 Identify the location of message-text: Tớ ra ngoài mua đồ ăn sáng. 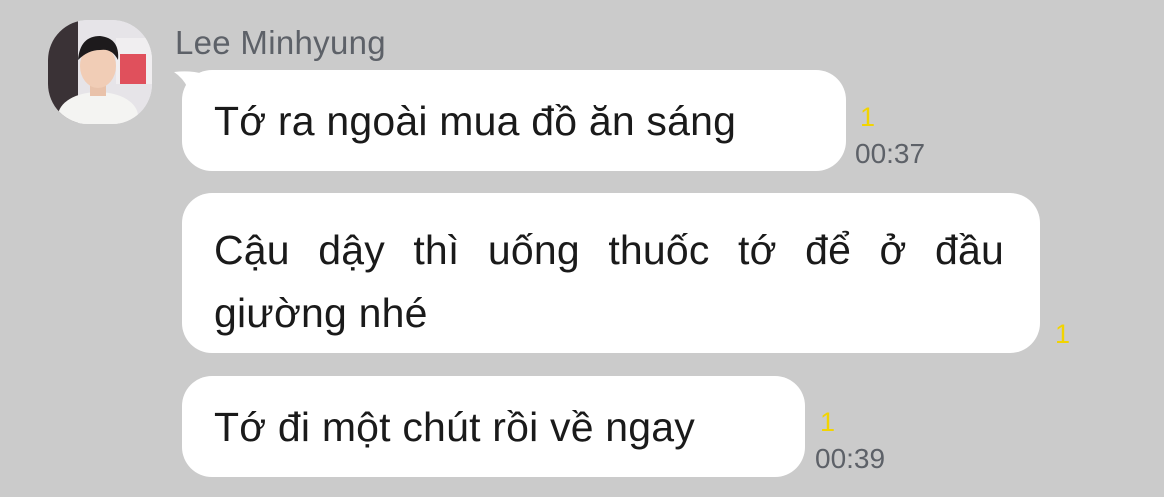
(475, 121).